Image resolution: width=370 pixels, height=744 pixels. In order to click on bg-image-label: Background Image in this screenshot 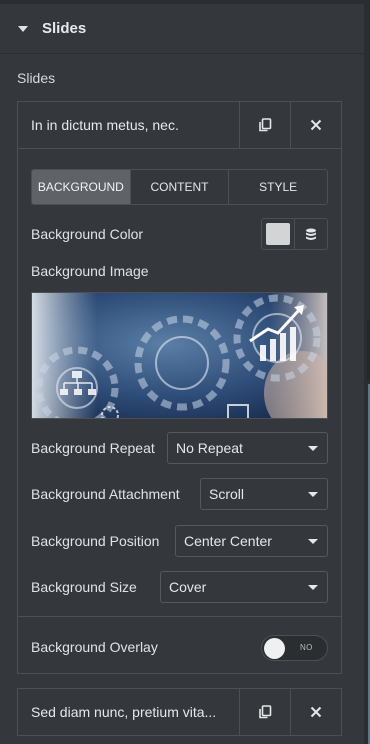, I will do `click(90, 271)`.